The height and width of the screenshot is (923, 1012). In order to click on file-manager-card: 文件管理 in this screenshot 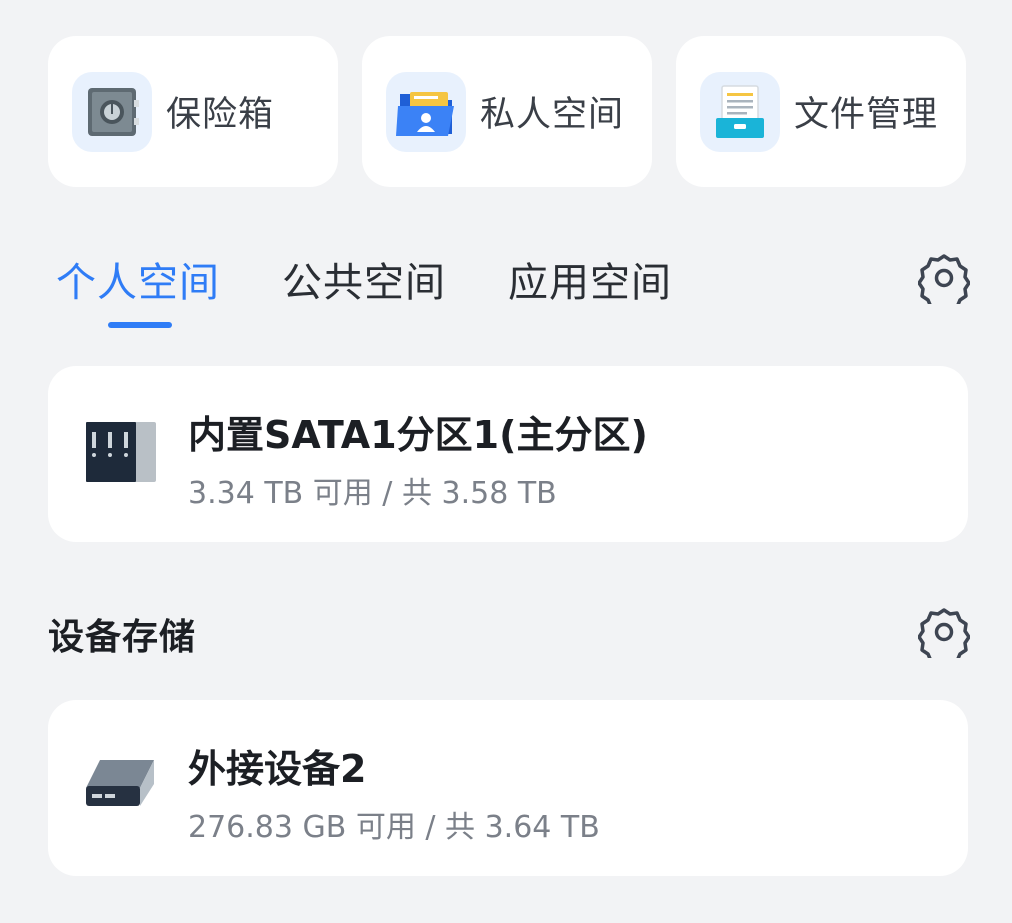, I will do `click(821, 111)`.